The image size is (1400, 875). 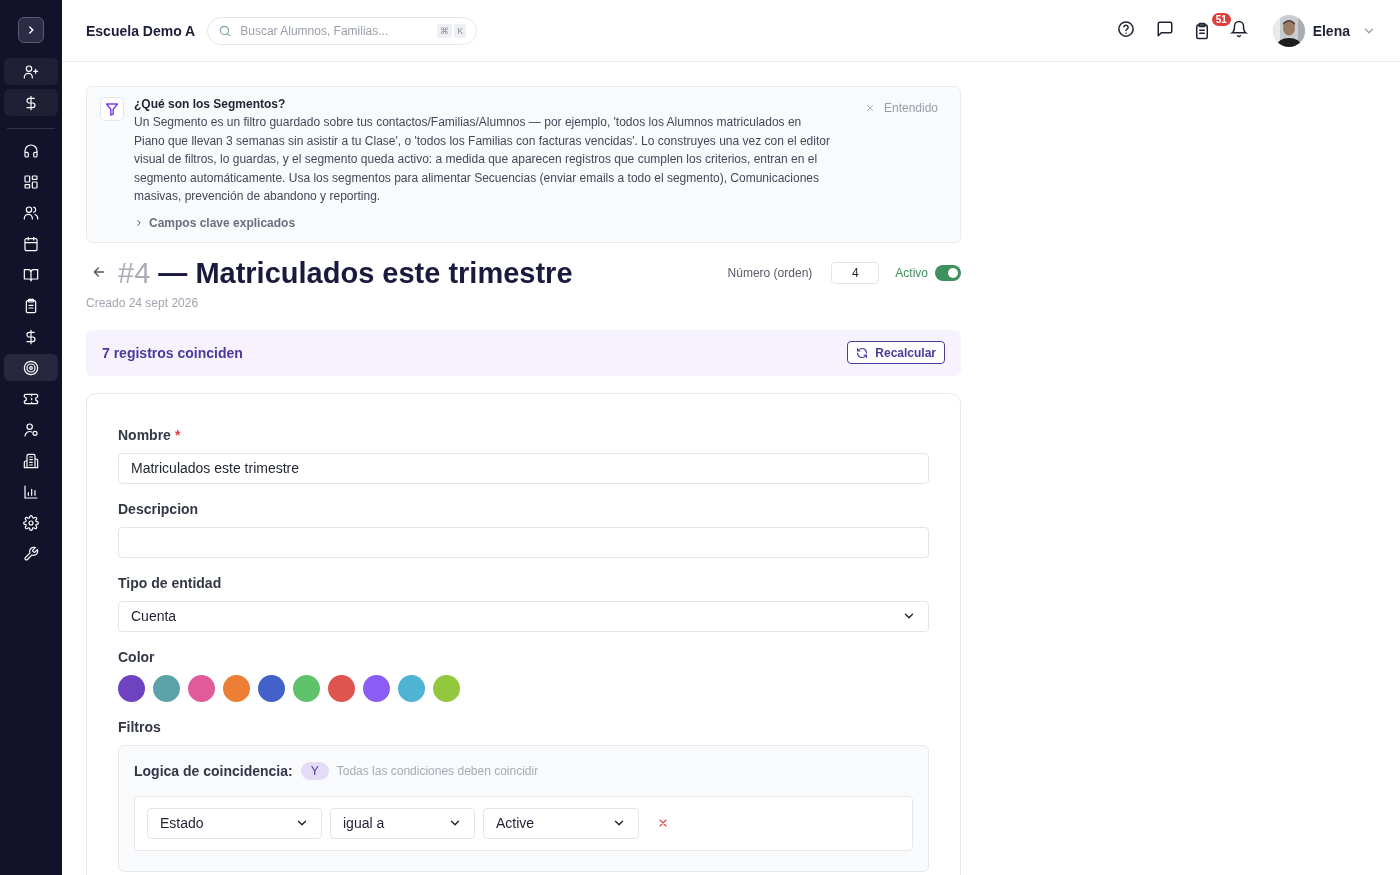 What do you see at coordinates (770, 273) in the screenshot?
I see `order-label: Número (orden)` at bounding box center [770, 273].